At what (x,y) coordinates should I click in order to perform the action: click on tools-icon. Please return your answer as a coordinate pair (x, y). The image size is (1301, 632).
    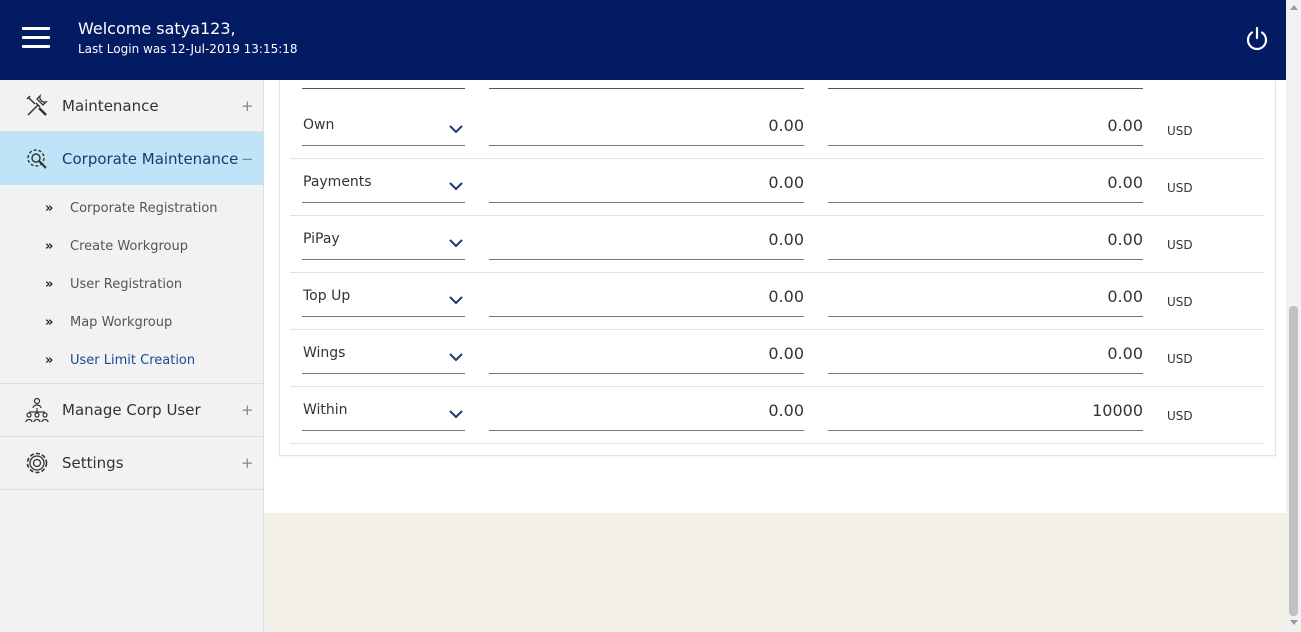
    Looking at the image, I should click on (37, 104).